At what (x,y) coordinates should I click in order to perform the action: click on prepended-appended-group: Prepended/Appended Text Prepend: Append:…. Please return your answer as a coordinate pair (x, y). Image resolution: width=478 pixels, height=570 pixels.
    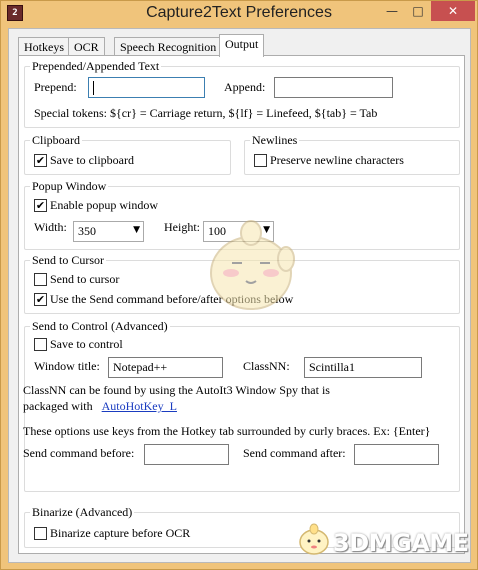
    Looking at the image, I should click on (242, 93).